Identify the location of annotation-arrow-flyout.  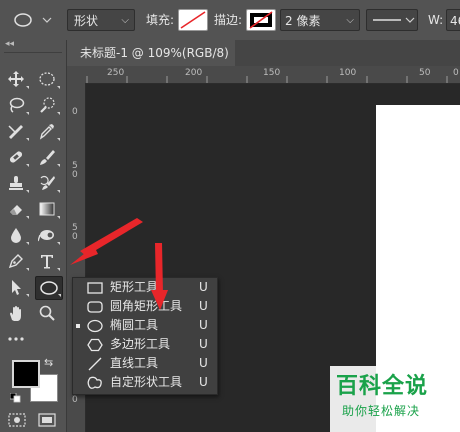
(159, 268).